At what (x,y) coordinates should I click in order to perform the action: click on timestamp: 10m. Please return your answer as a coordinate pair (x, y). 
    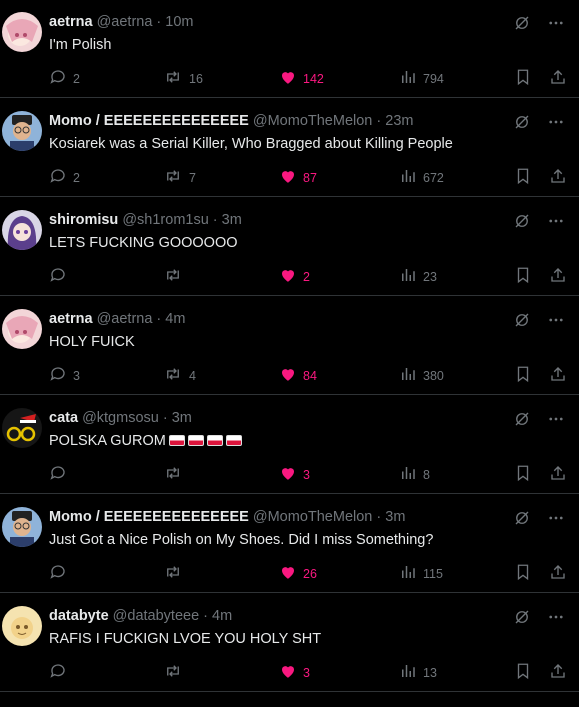
    Looking at the image, I should click on (179, 22).